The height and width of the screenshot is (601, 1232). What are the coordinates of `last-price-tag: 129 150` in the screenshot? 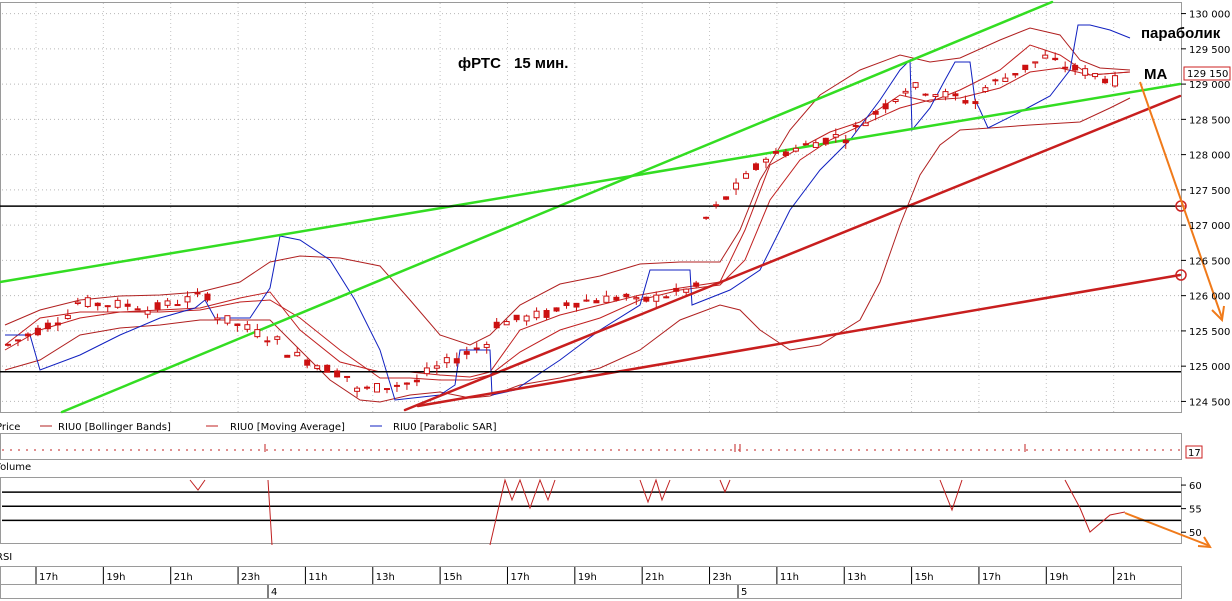 It's located at (1207, 73).